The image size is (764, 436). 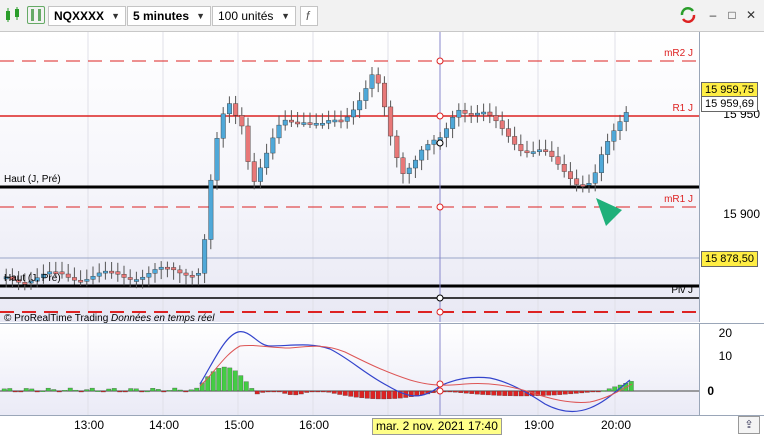 What do you see at coordinates (682, 290) in the screenshot?
I see `piv-label: Piv J` at bounding box center [682, 290].